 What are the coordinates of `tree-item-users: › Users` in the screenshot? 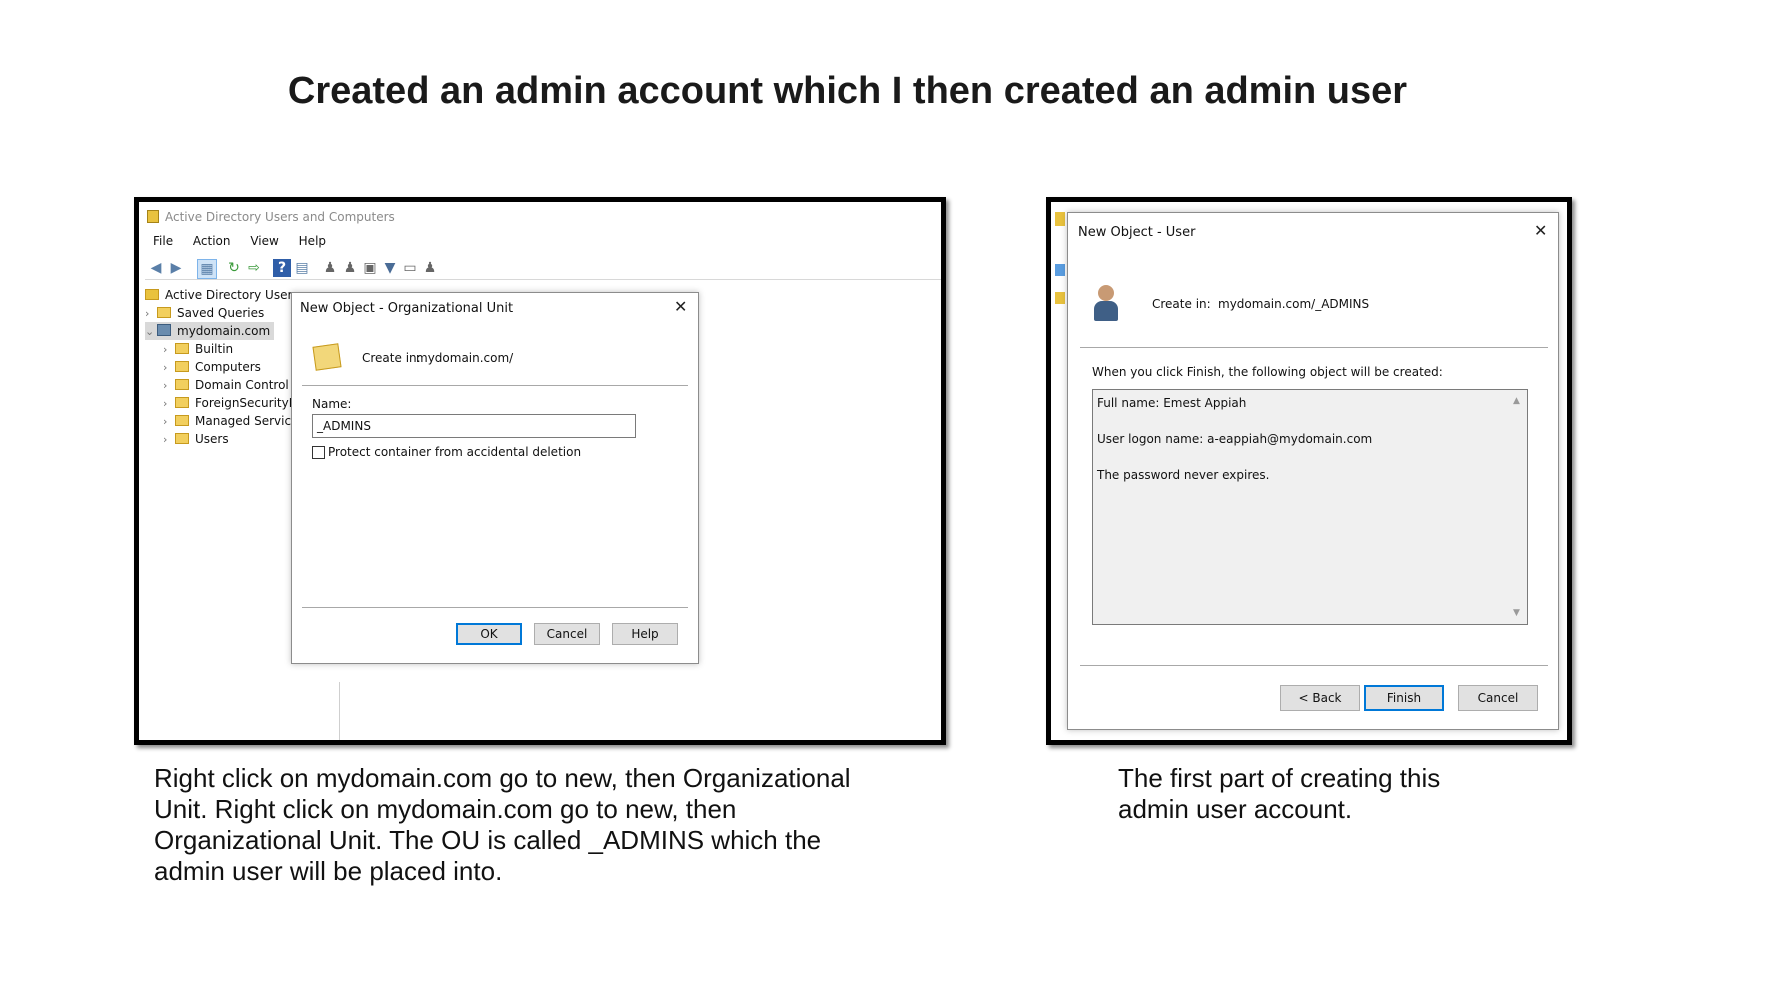 It's located at (196, 439).